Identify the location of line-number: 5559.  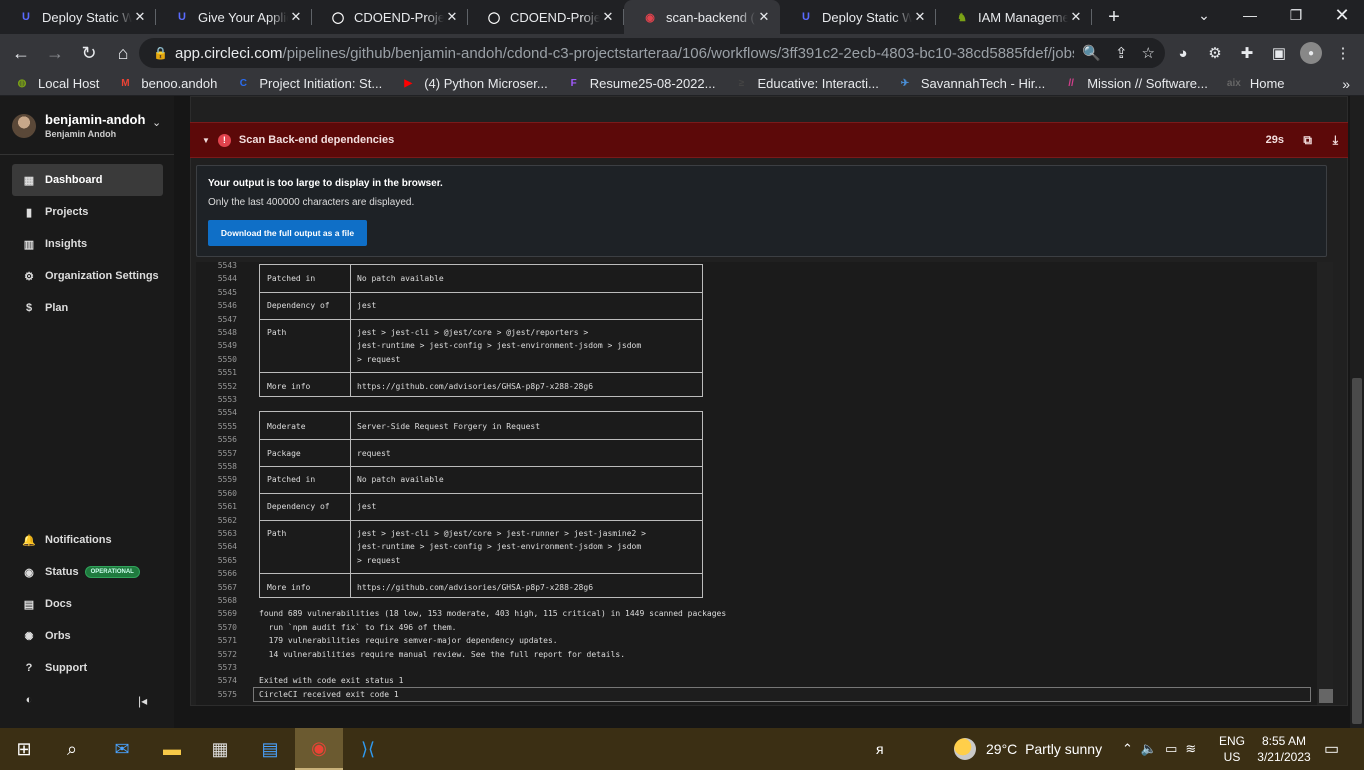
(227, 480).